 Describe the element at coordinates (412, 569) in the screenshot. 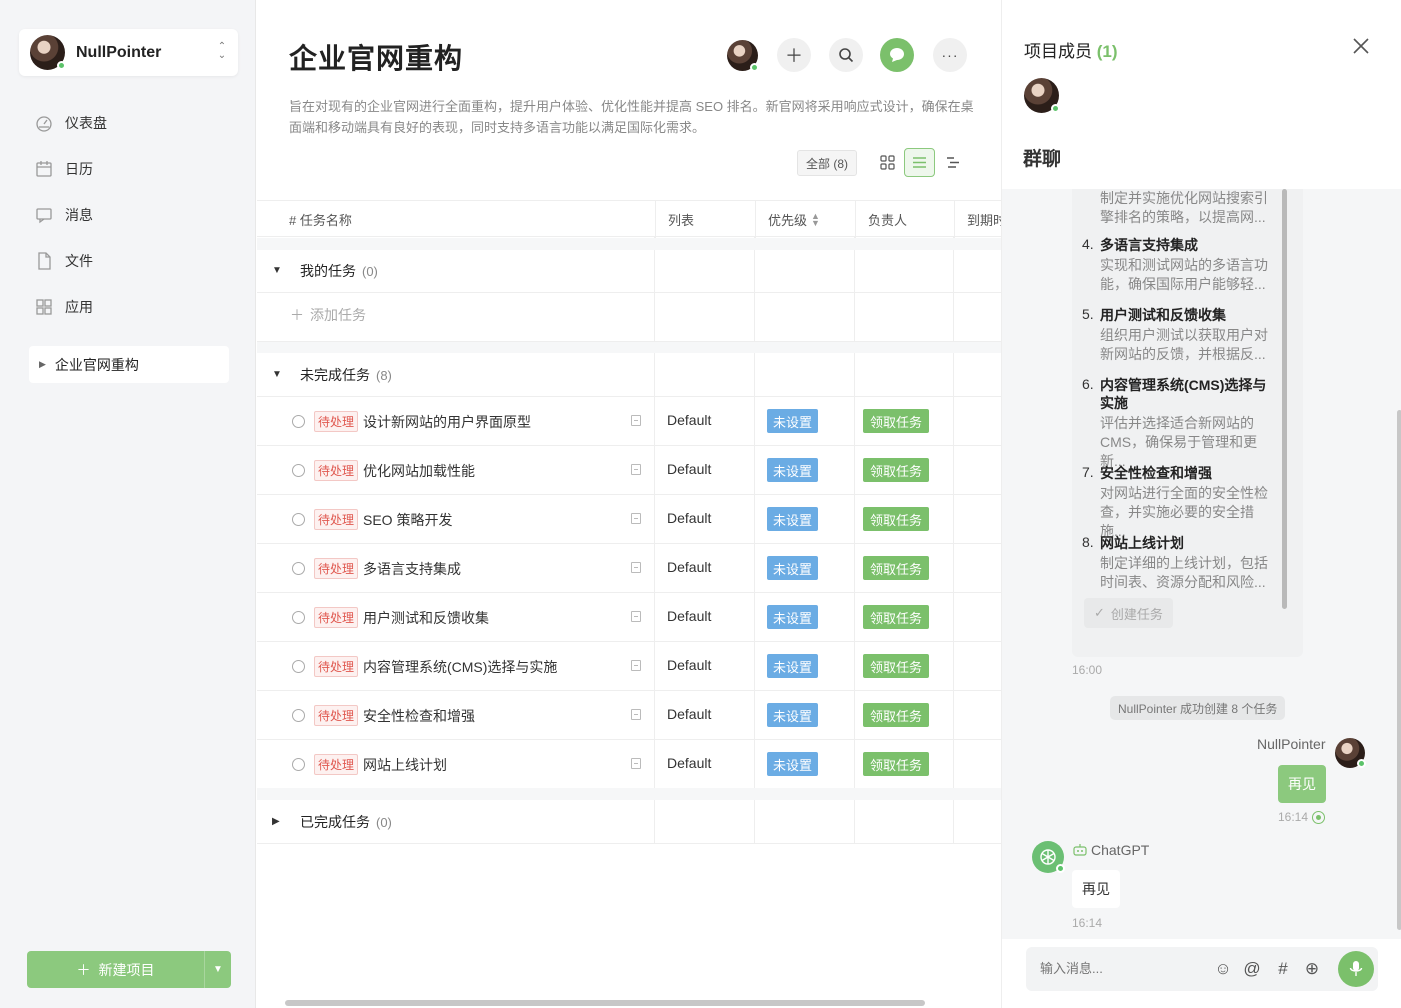

I see `task-name: 多语言支持集成` at that location.